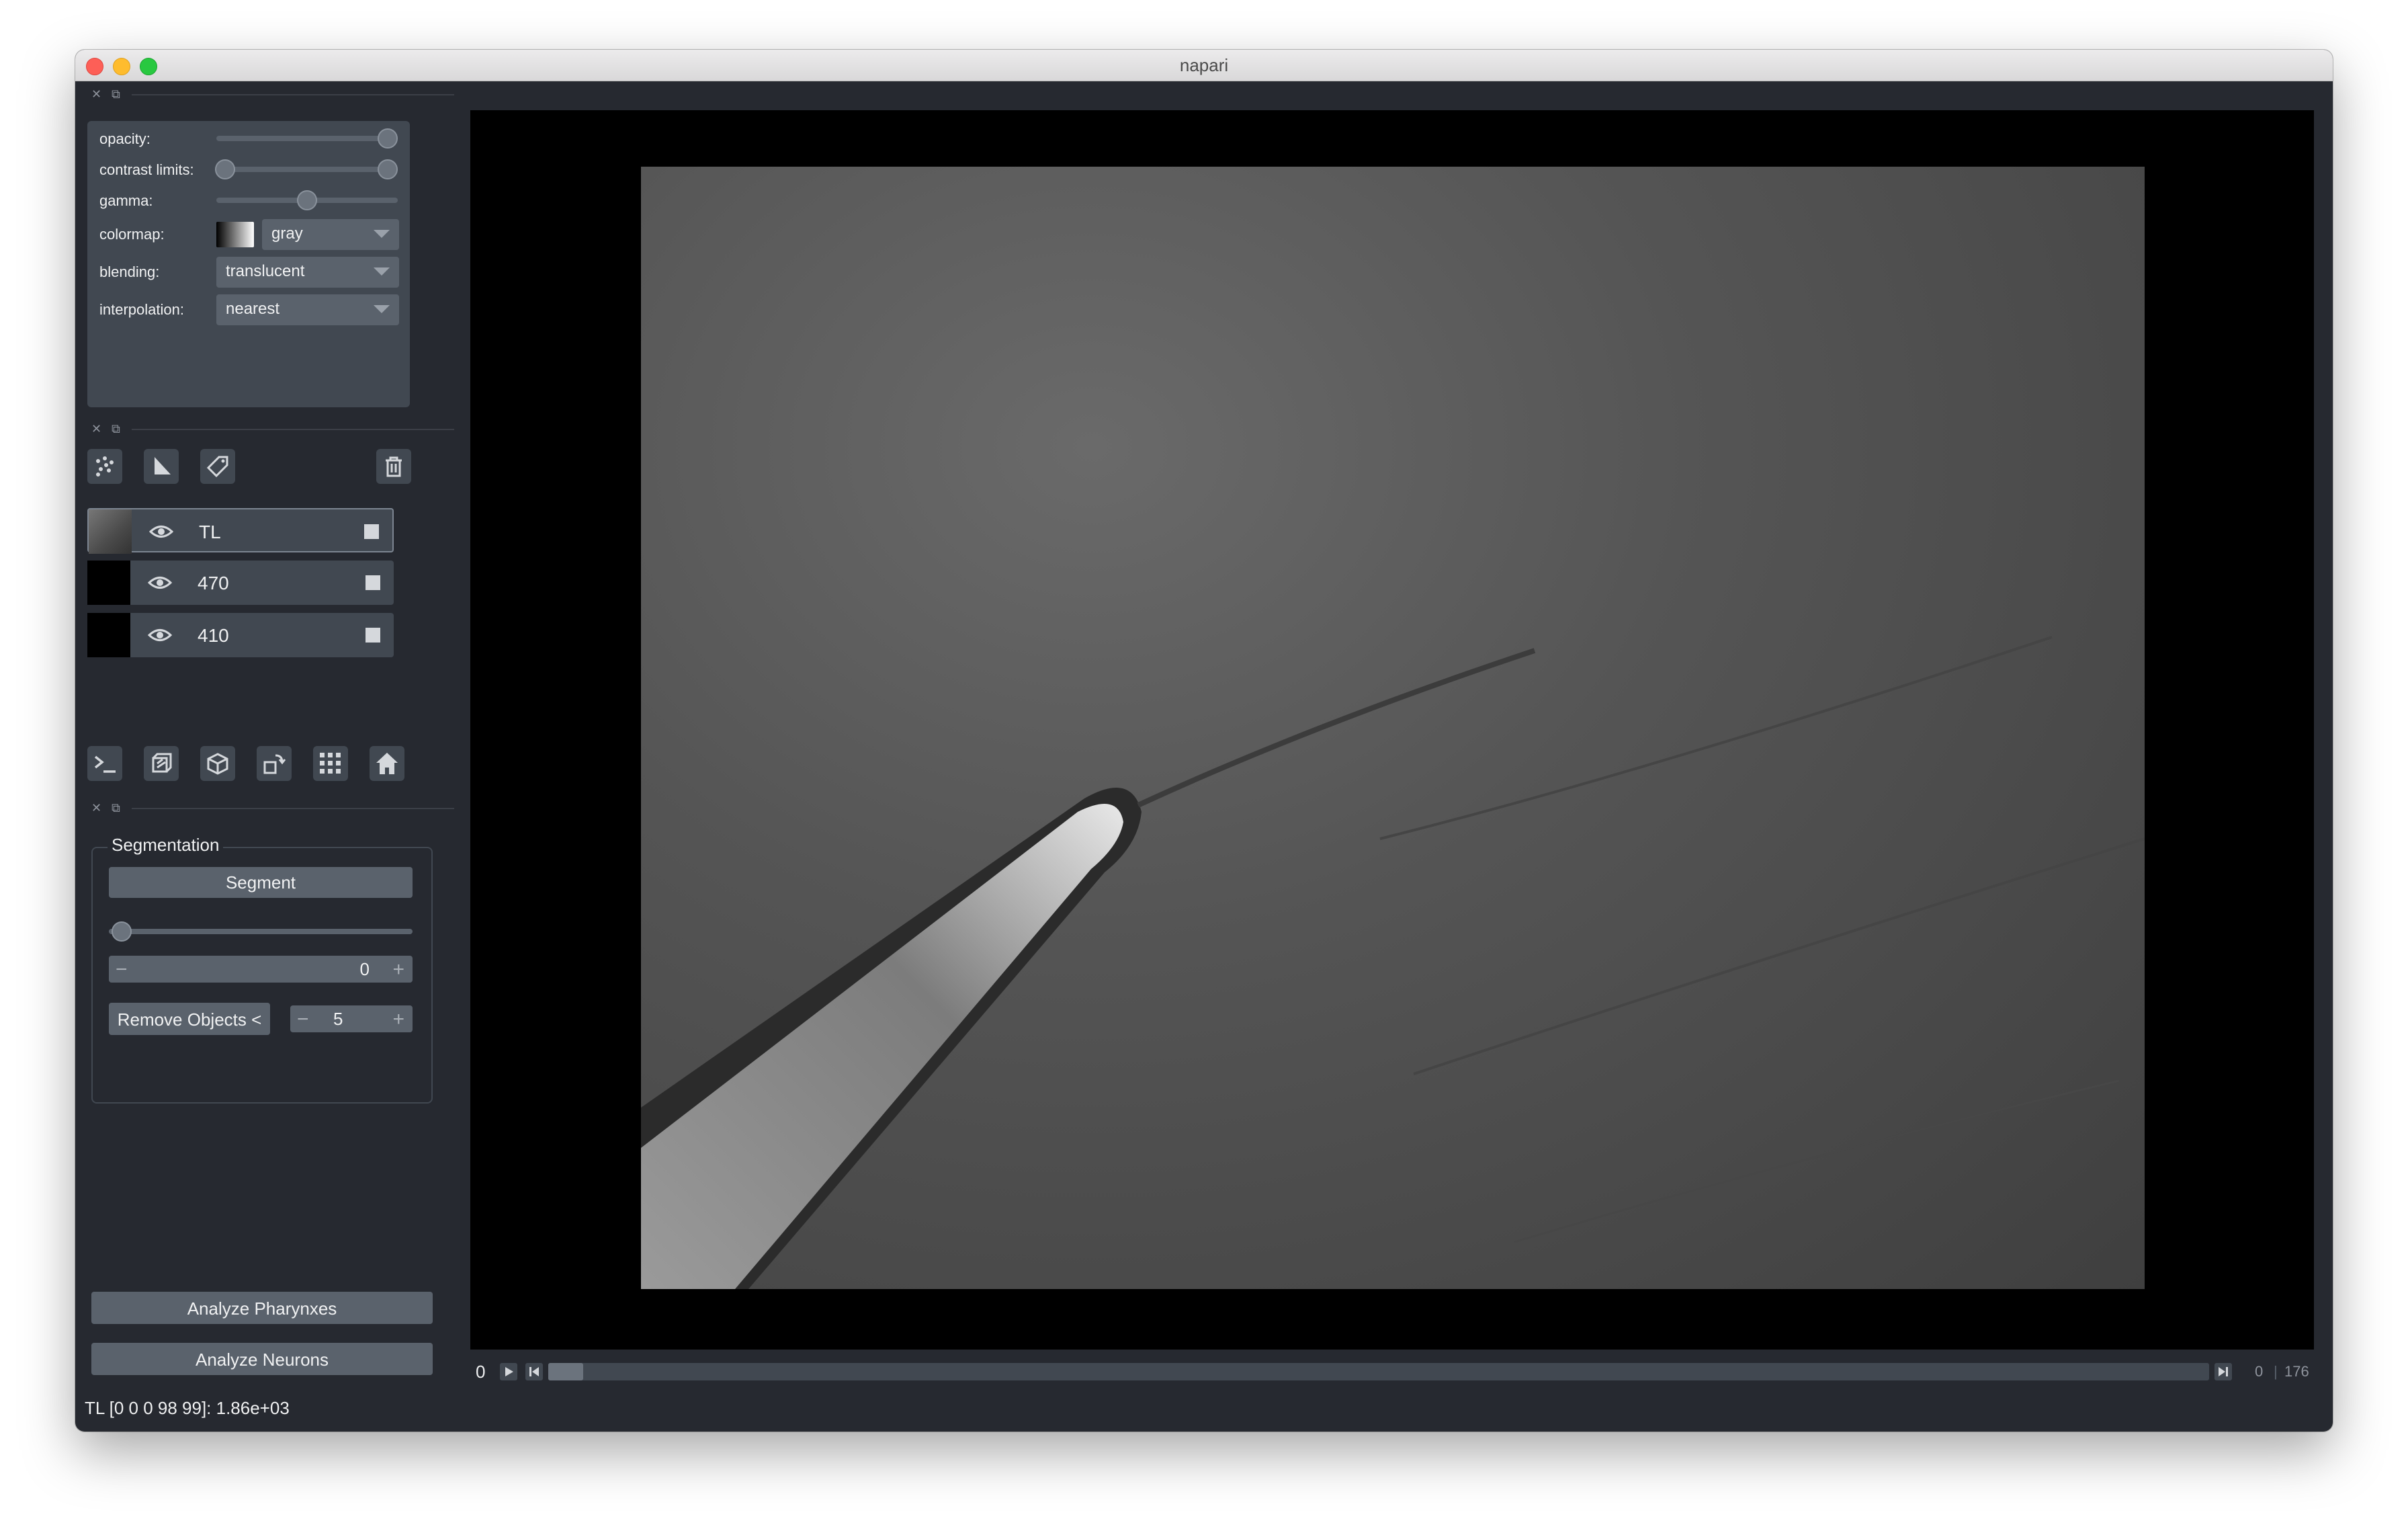 The height and width of the screenshot is (1531, 2408). Describe the element at coordinates (240, 635) in the screenshot. I see `layer-row-410: 410` at that location.